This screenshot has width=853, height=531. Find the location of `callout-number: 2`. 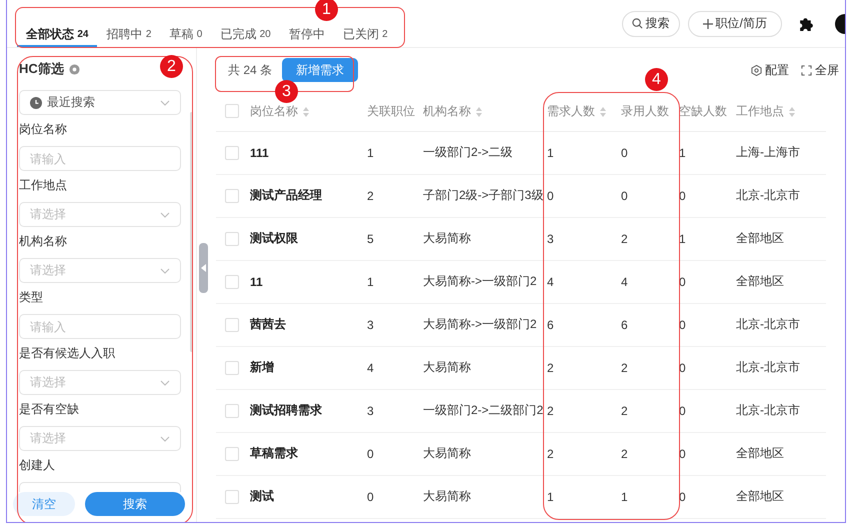

callout-number: 2 is located at coordinates (171, 66).